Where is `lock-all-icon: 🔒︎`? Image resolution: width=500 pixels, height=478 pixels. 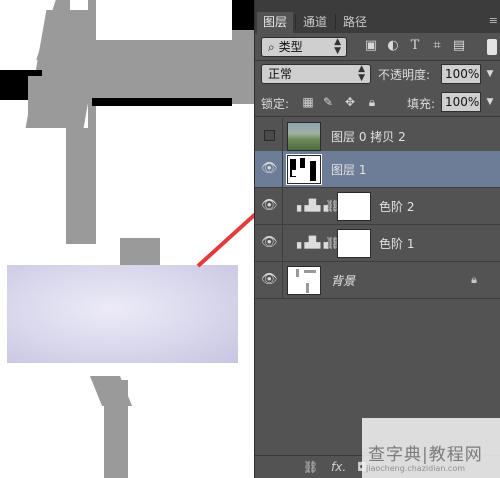 lock-all-icon: 🔒︎ is located at coordinates (372, 102).